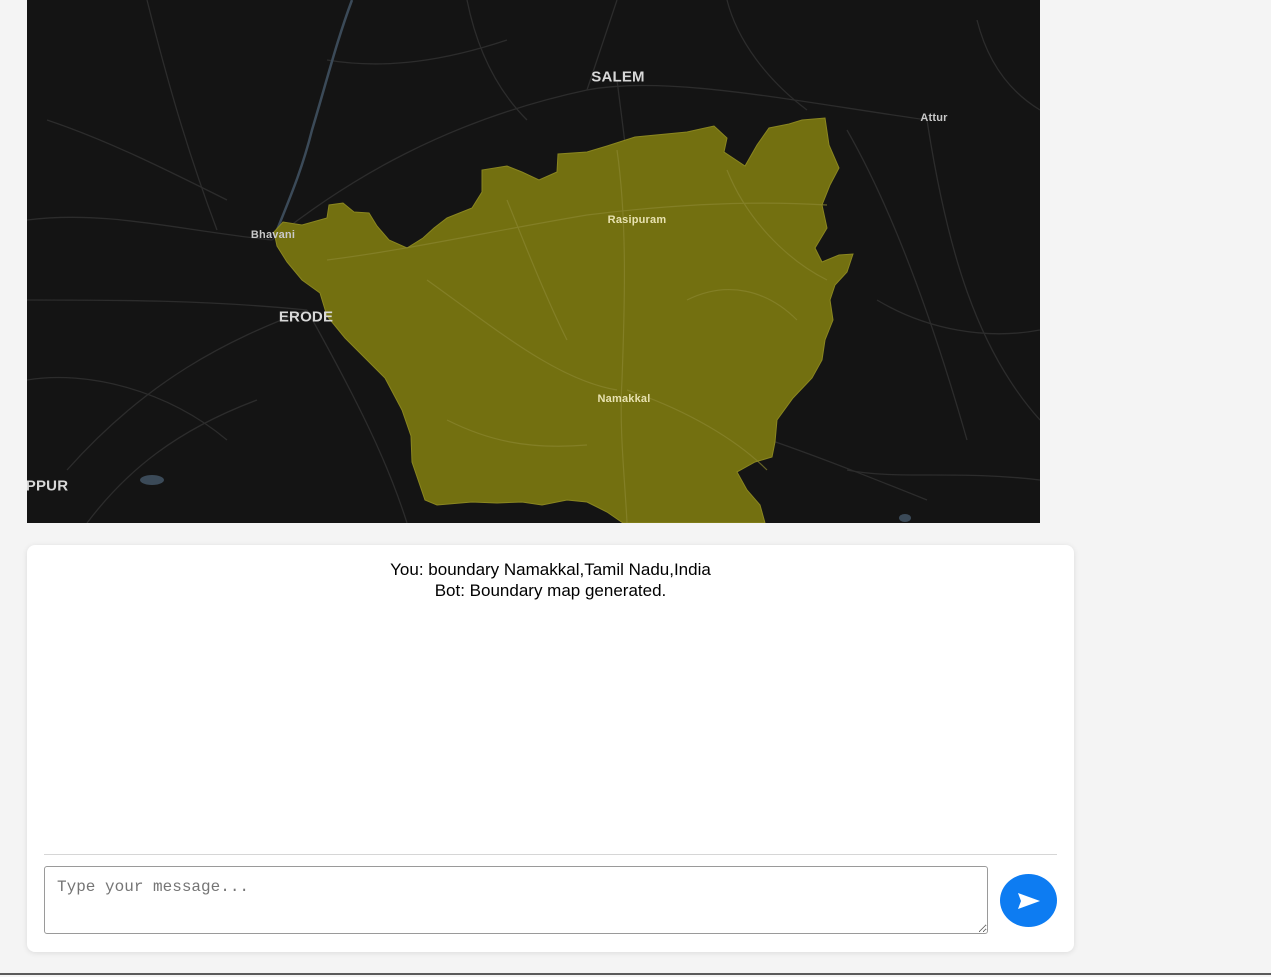 The height and width of the screenshot is (977, 1271). What do you see at coordinates (550, 854) in the screenshot?
I see `chat-divider` at bounding box center [550, 854].